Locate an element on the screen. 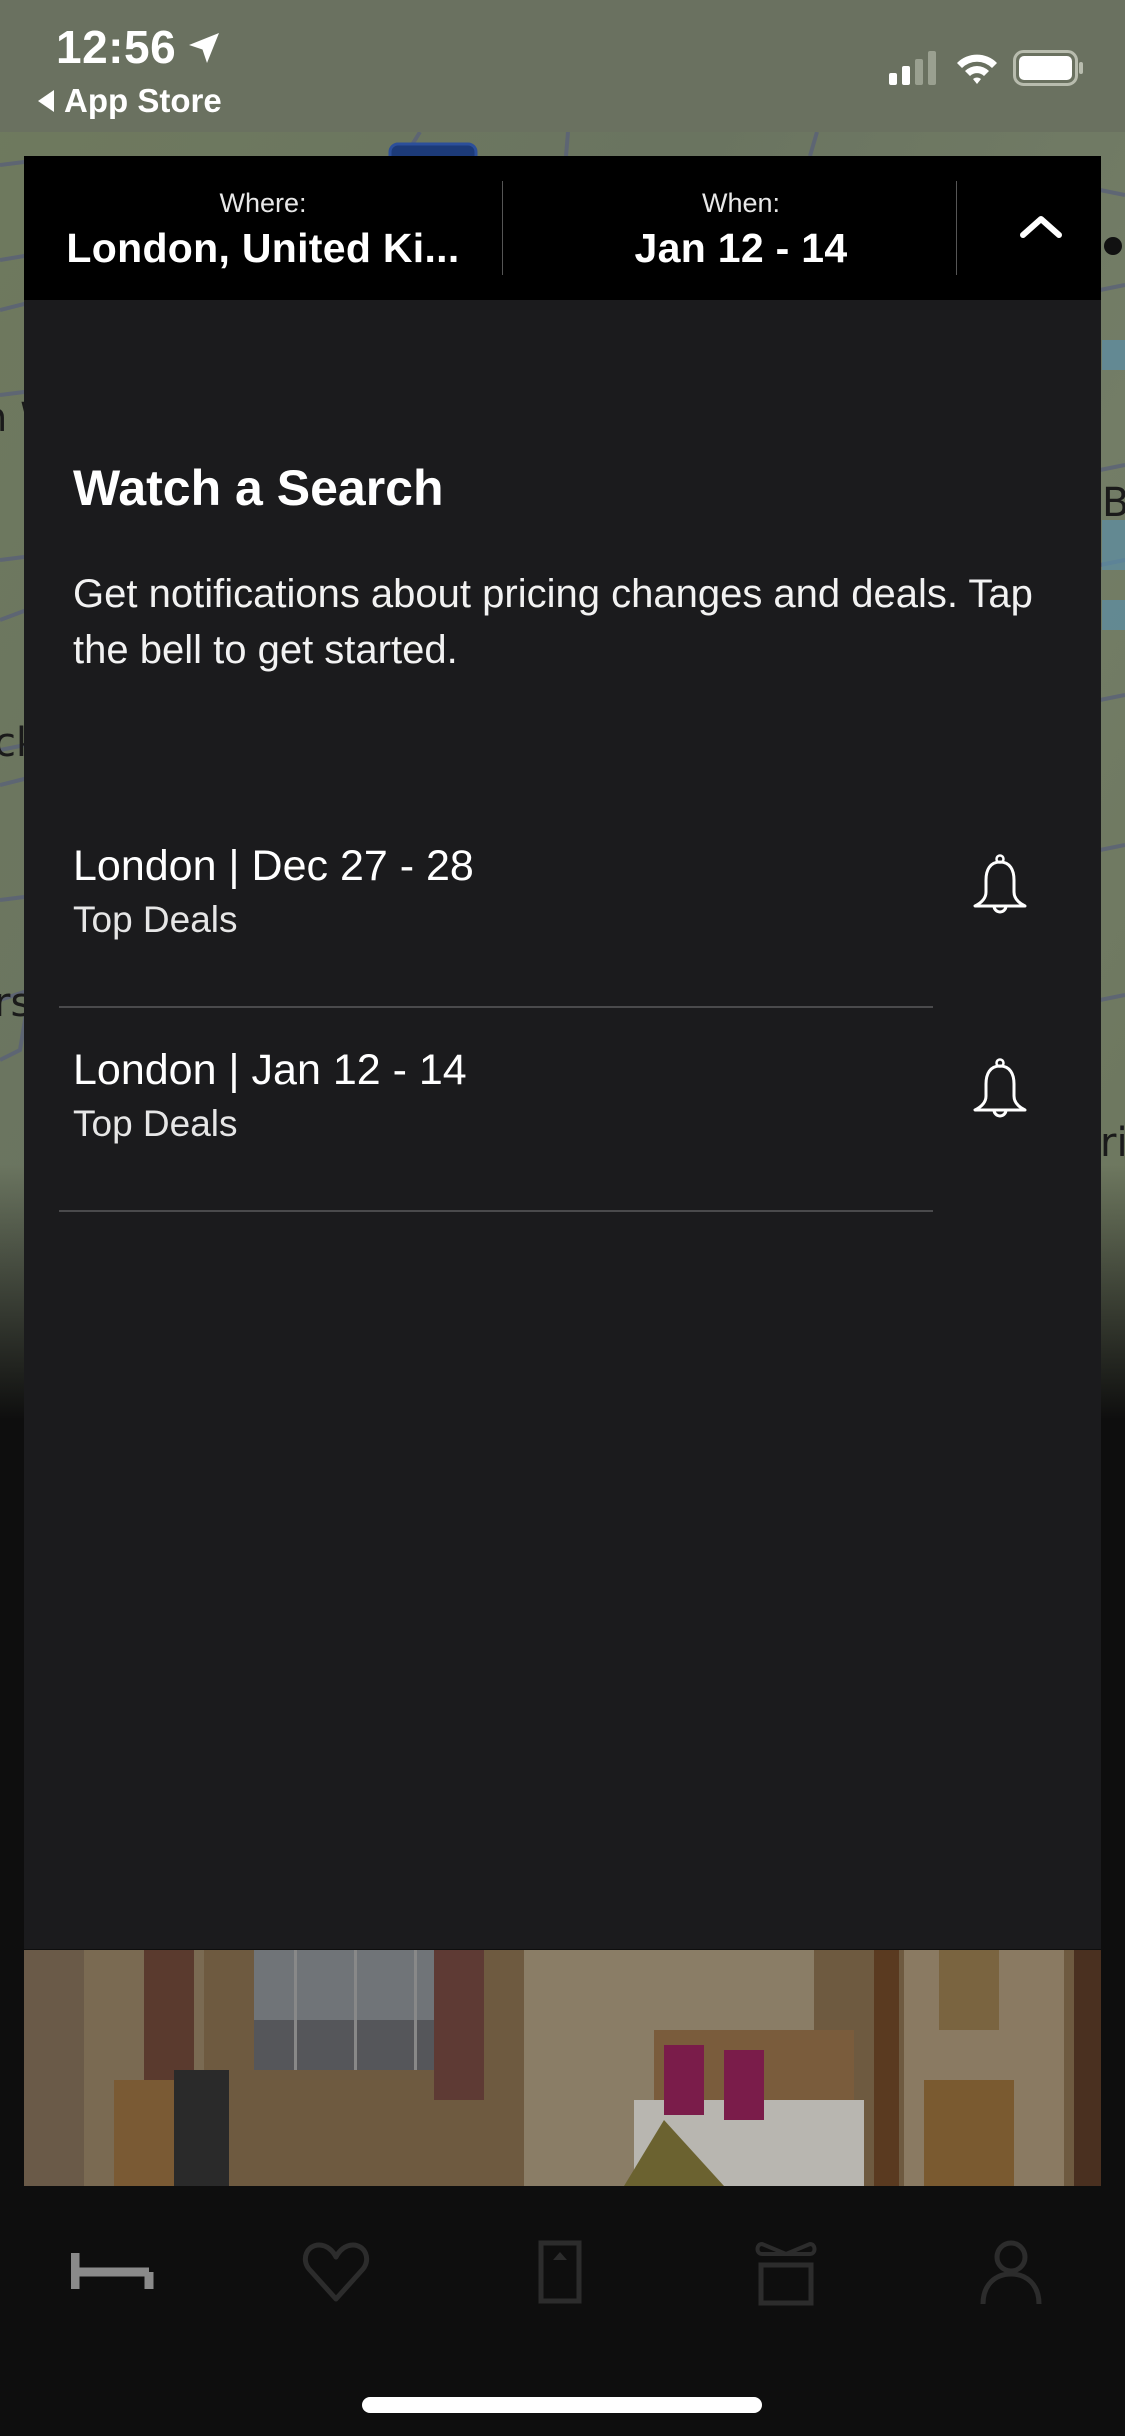 The image size is (1125, 2436). home-indicator is located at coordinates (562, 2405).